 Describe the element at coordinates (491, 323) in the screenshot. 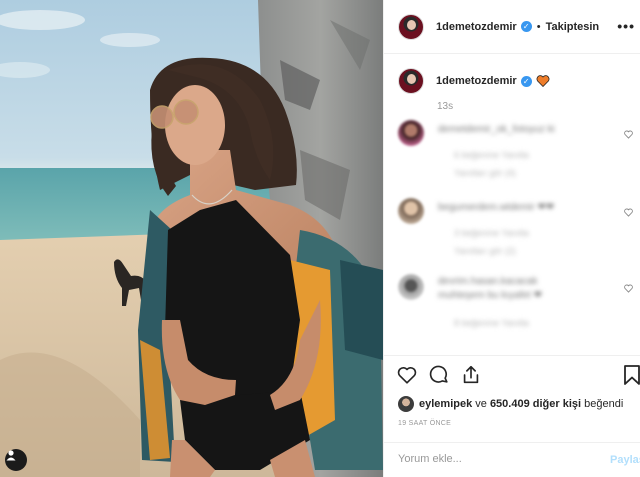

I see `comment-meta: 8 beğenme Yanıtla` at that location.